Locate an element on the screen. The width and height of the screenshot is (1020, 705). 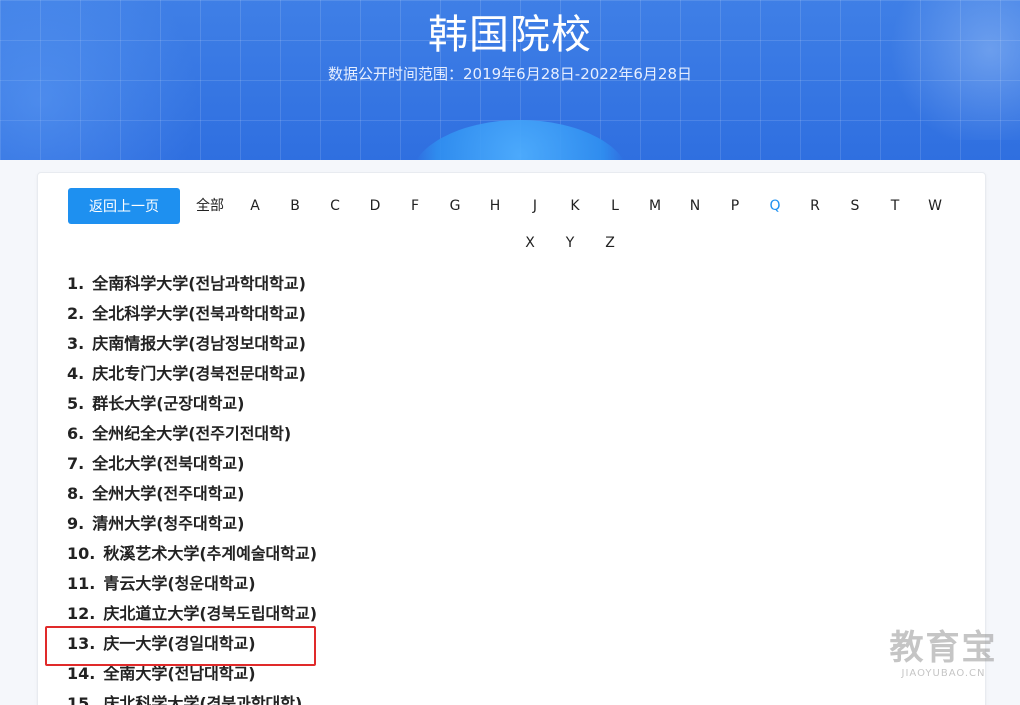
letter-filter-q: Q is located at coordinates (775, 206).